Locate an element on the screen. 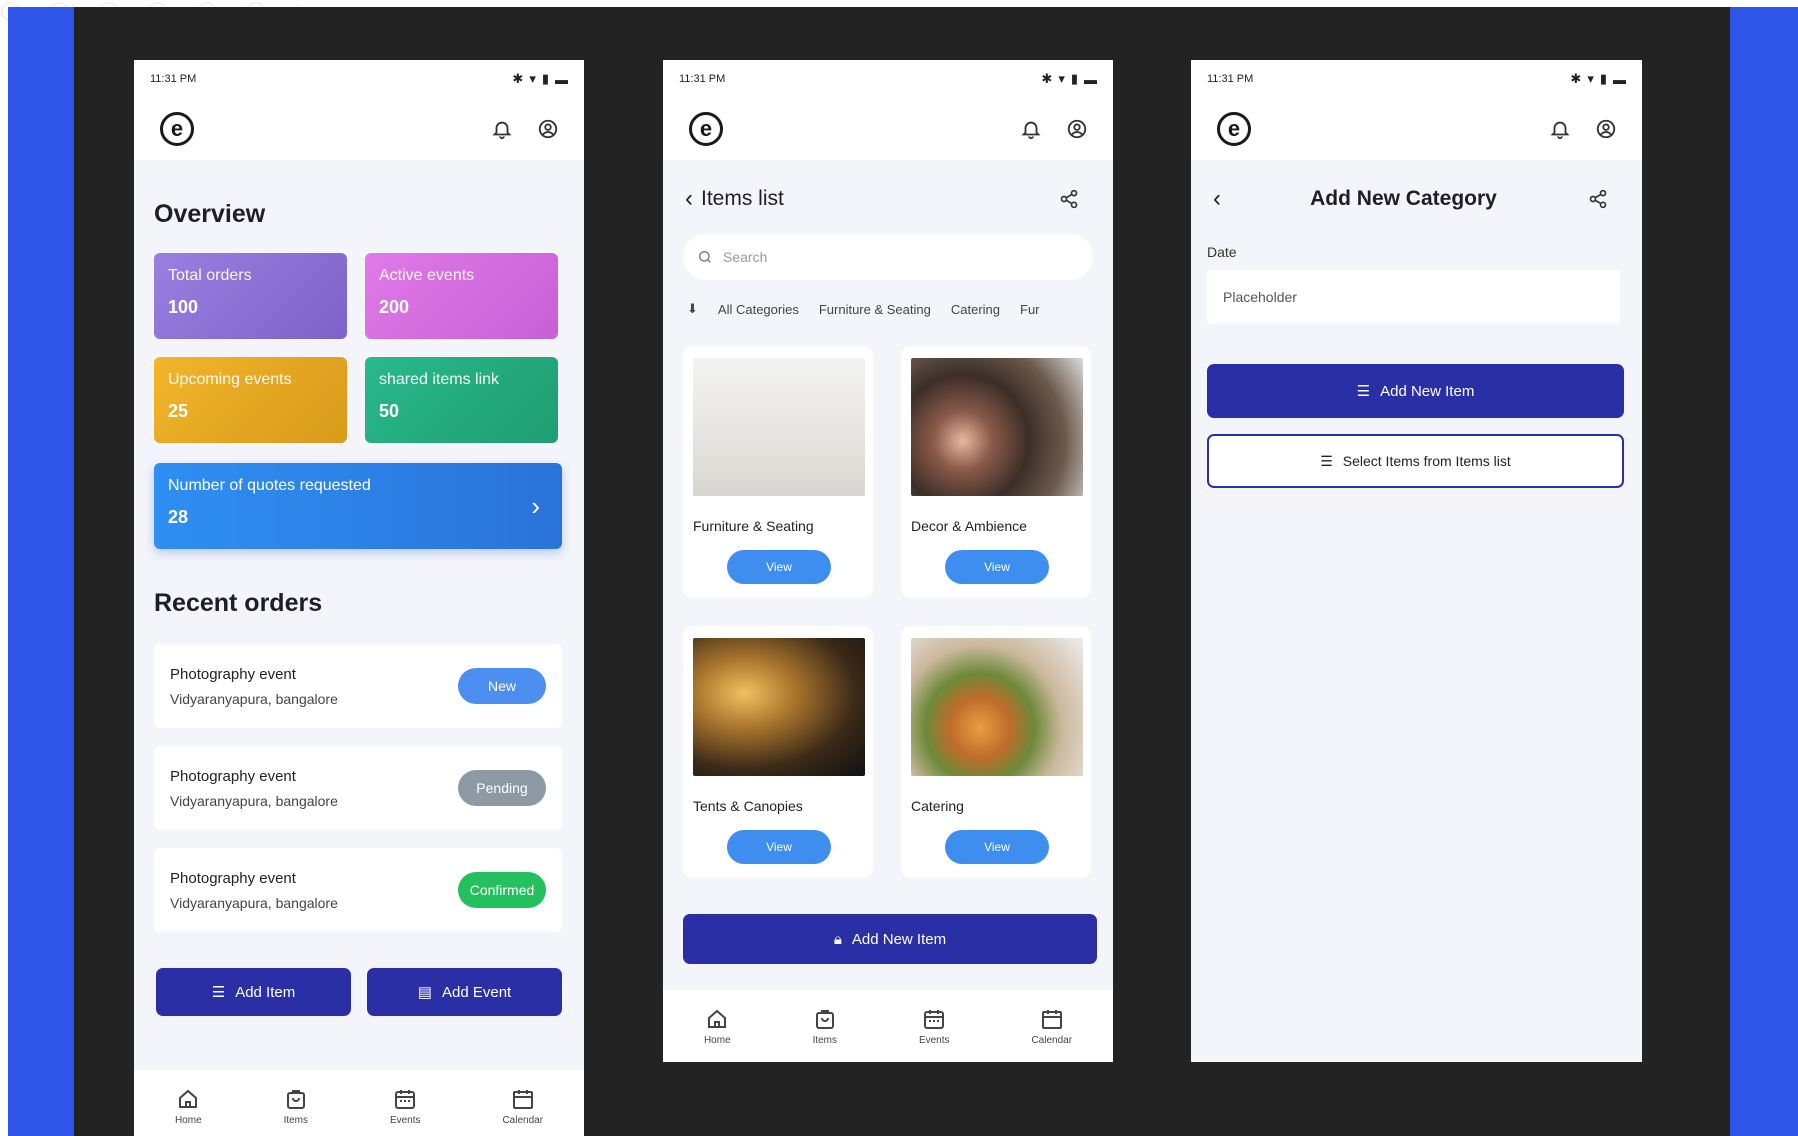 Image resolution: width=1798 pixels, height=1136 pixels. stat-upcoming-events: Upcoming events 25 is located at coordinates (250, 400).